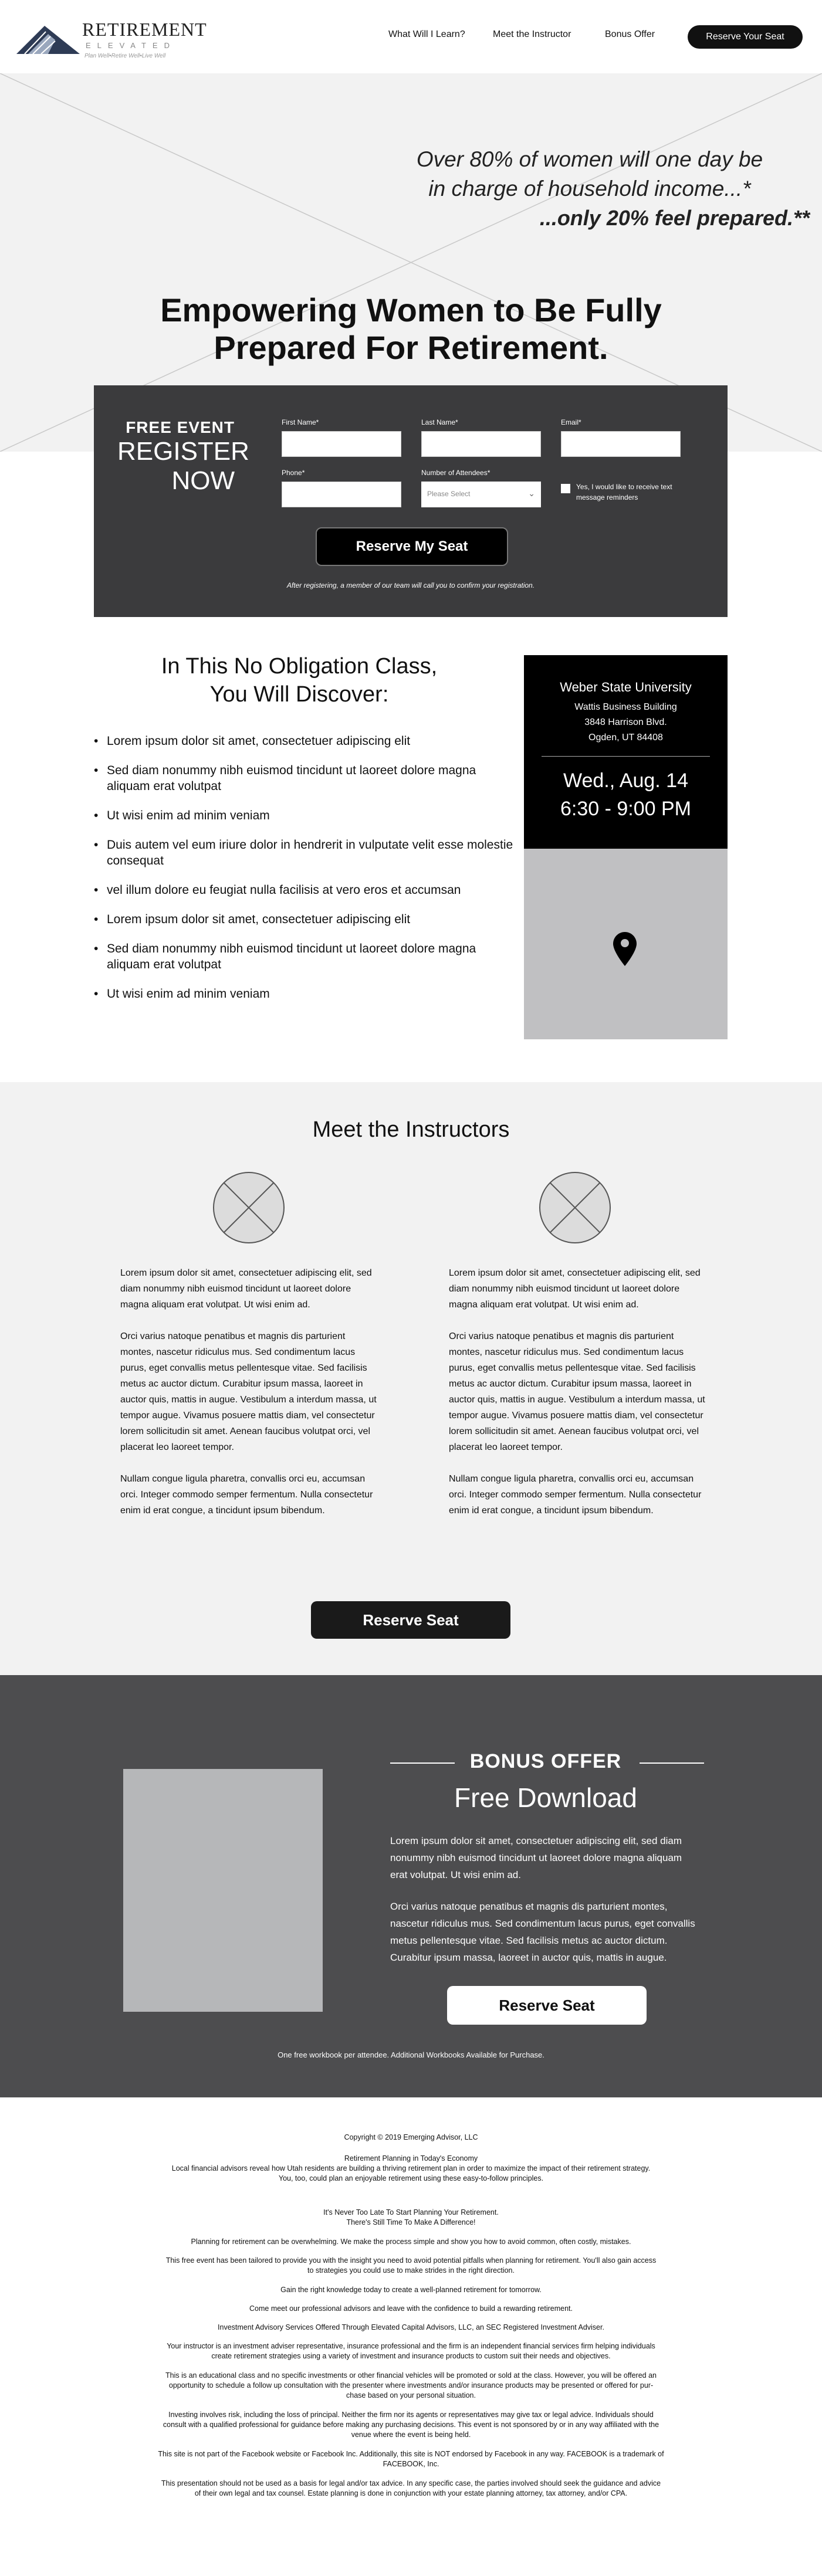  What do you see at coordinates (411, 347) in the screenshot?
I see `page-title-line-2: Prepared For Retirement.` at bounding box center [411, 347].